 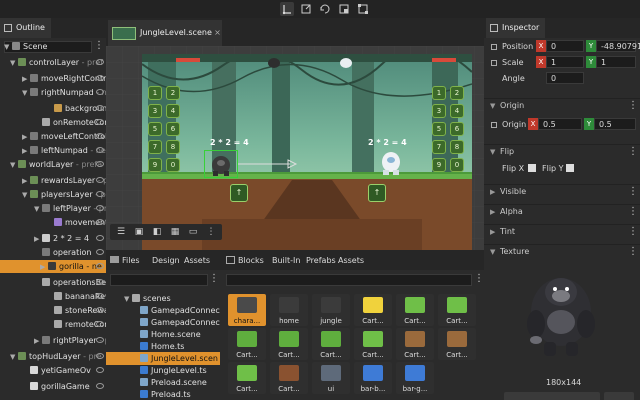 I want to click on tab-files: Files, so click(x=131, y=260).